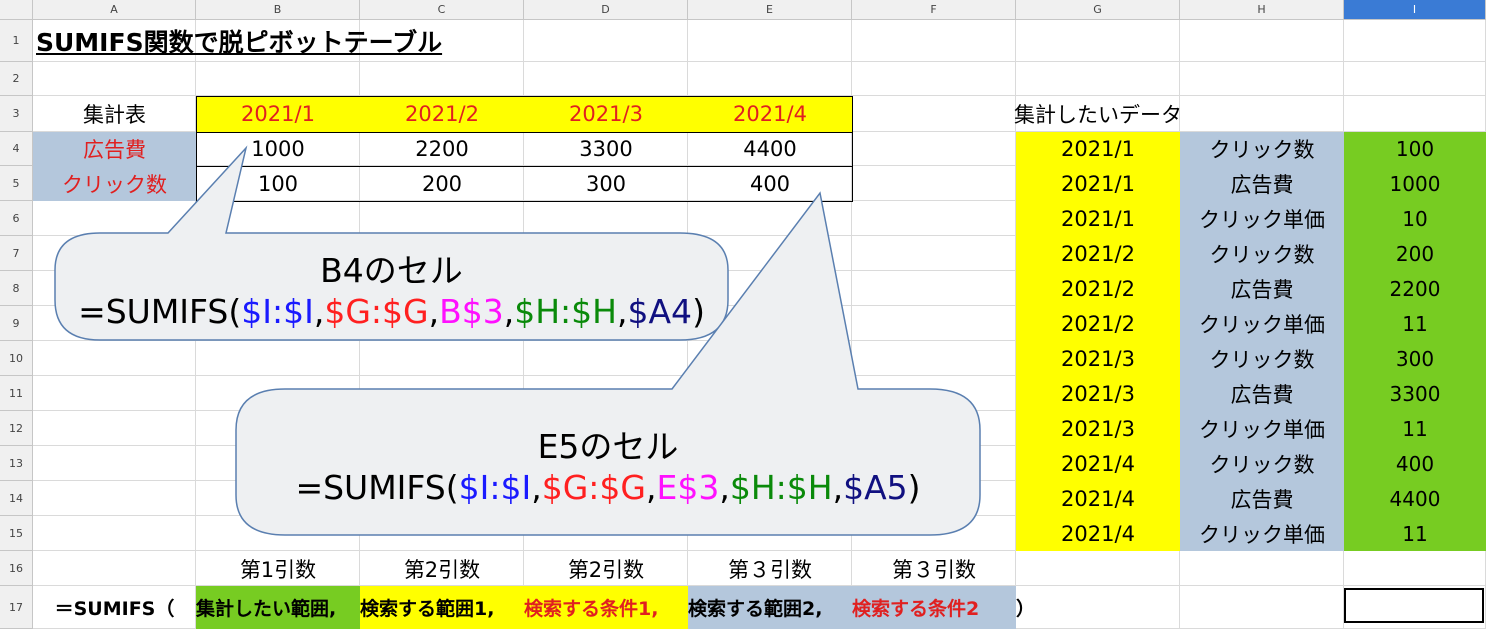 The width and height of the screenshot is (1486, 629). What do you see at coordinates (1262, 10) in the screenshot?
I see `column-header-H: H` at bounding box center [1262, 10].